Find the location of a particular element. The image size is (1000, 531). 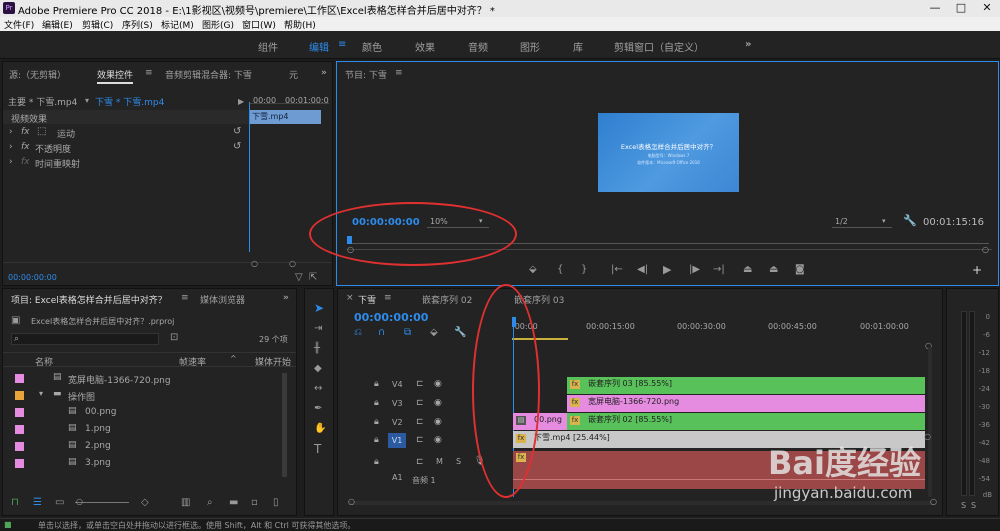

effect-row-motion: › fx ⬚ 运动 ↺ is located at coordinates (167, 133).